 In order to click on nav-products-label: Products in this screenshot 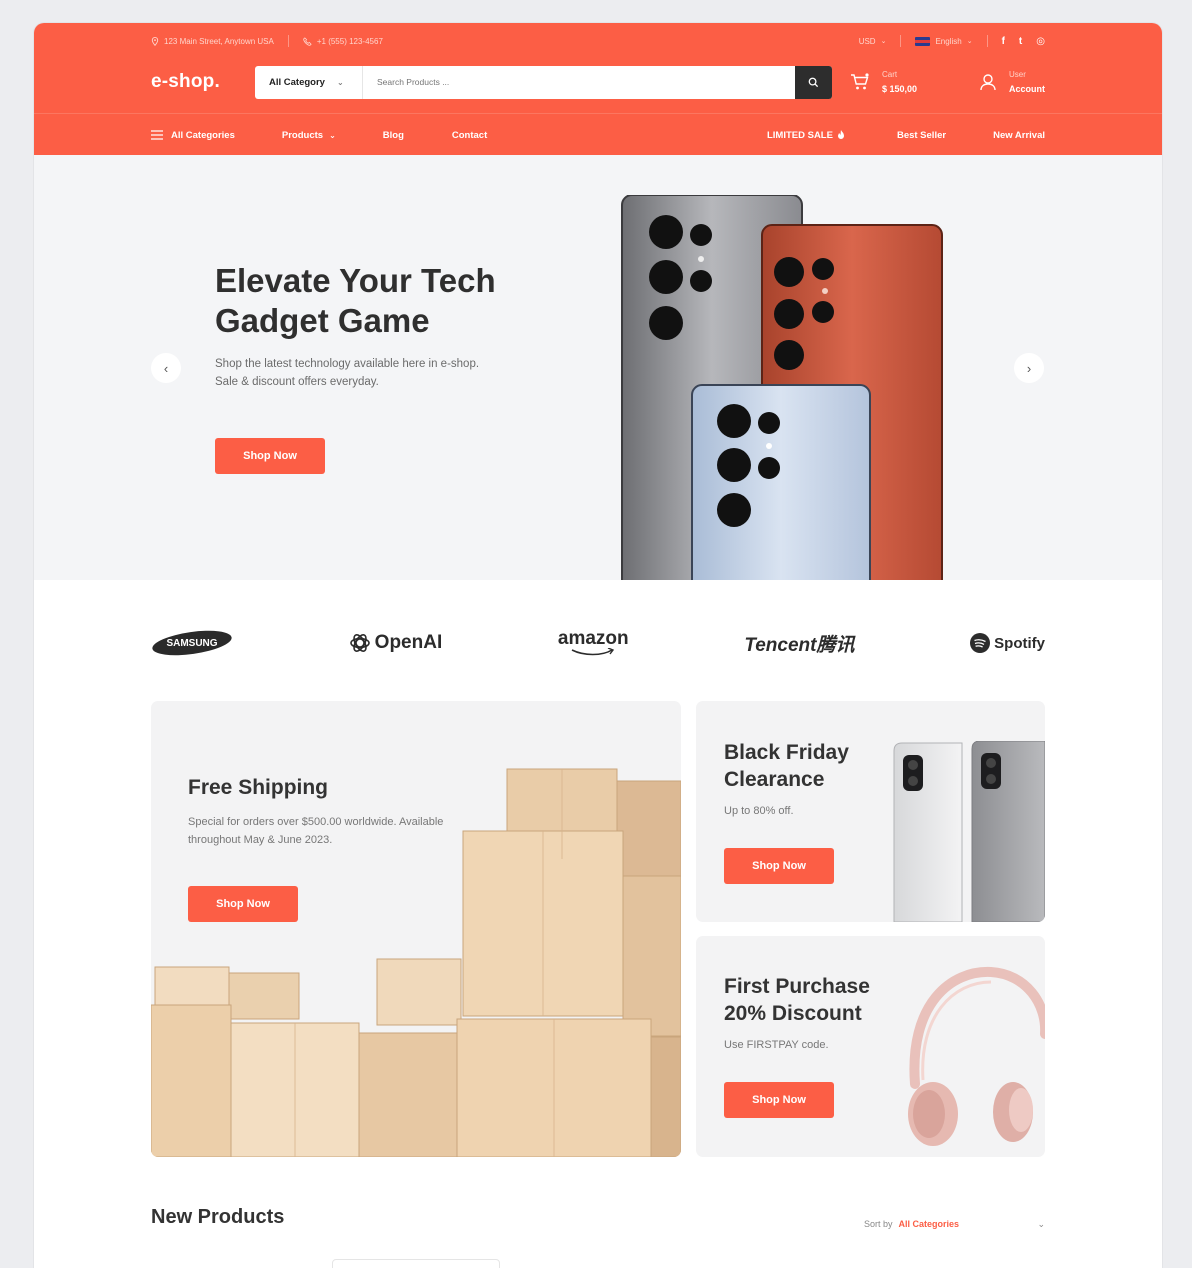, I will do `click(302, 135)`.